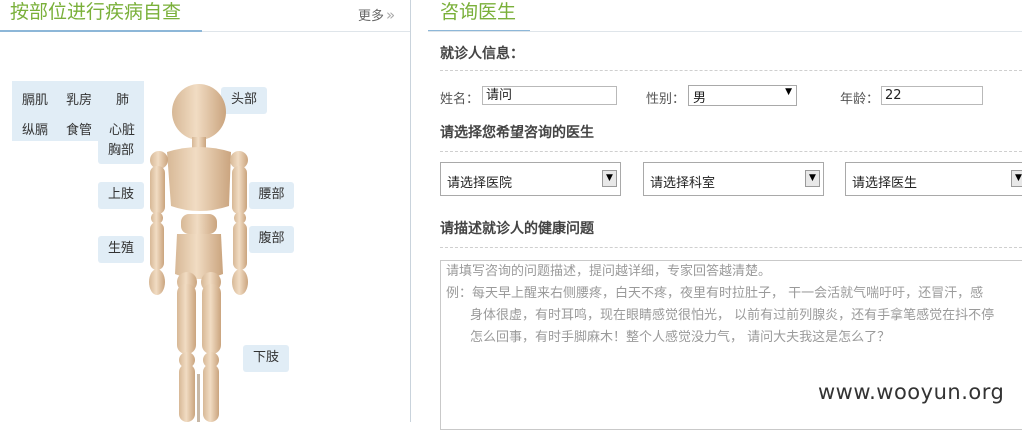  What do you see at coordinates (932, 95) in the screenshot?
I see `age-input: 22` at bounding box center [932, 95].